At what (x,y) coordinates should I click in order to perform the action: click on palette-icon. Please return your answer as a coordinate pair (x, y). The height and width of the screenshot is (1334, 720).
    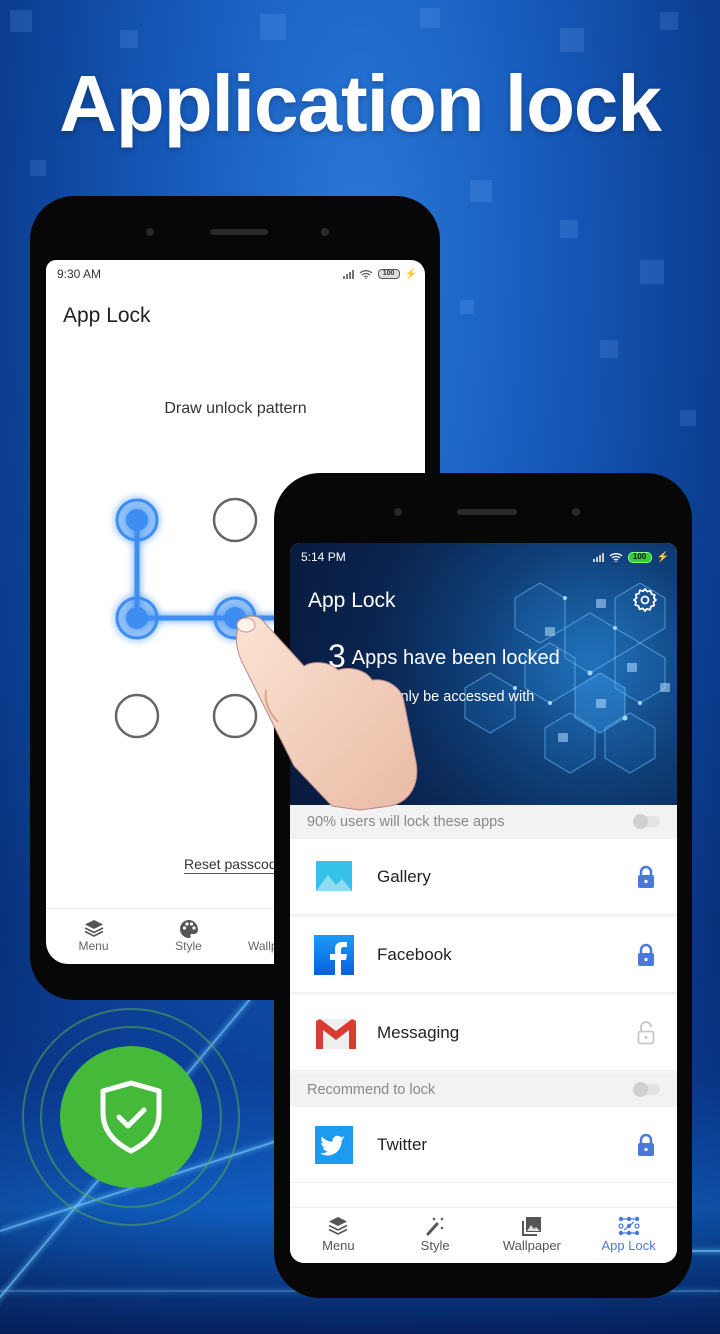
    Looking at the image, I should click on (189, 929).